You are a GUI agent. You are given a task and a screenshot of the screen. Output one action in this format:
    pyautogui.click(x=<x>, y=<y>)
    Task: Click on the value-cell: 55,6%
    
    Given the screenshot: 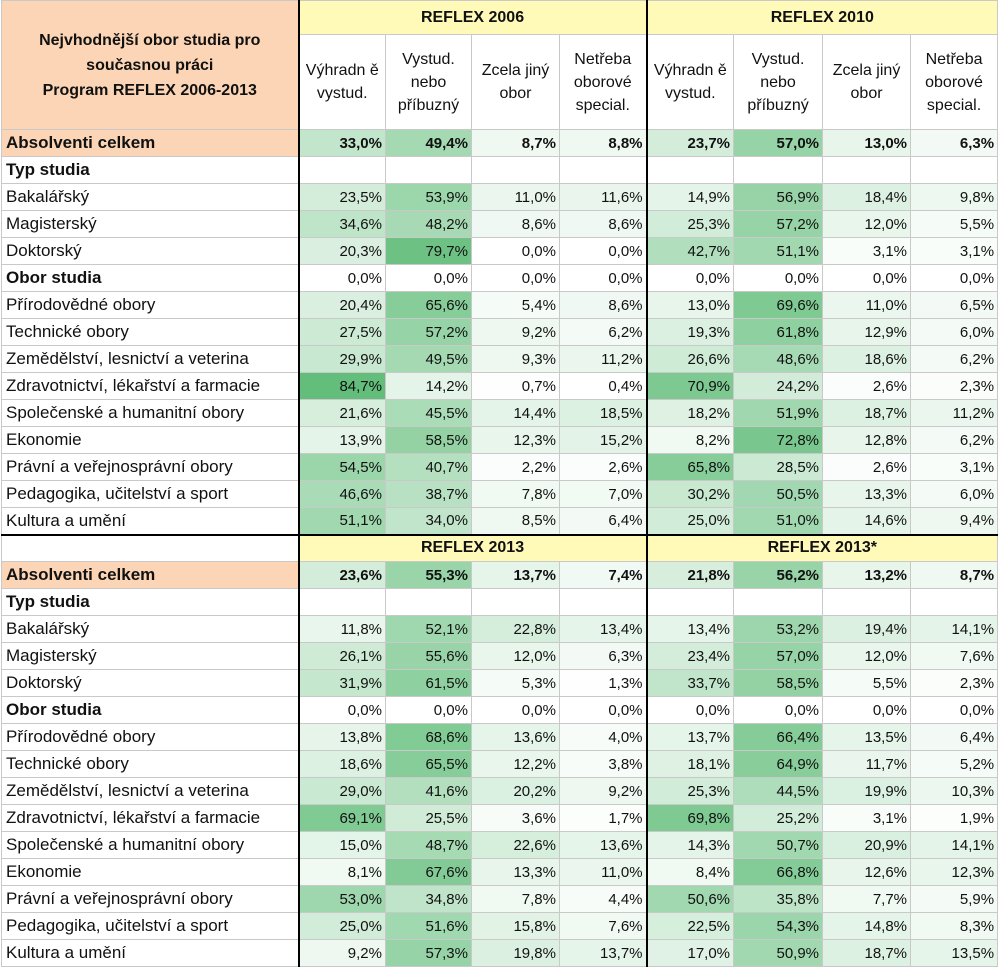 What is the action you would take?
    pyautogui.click(x=428, y=656)
    